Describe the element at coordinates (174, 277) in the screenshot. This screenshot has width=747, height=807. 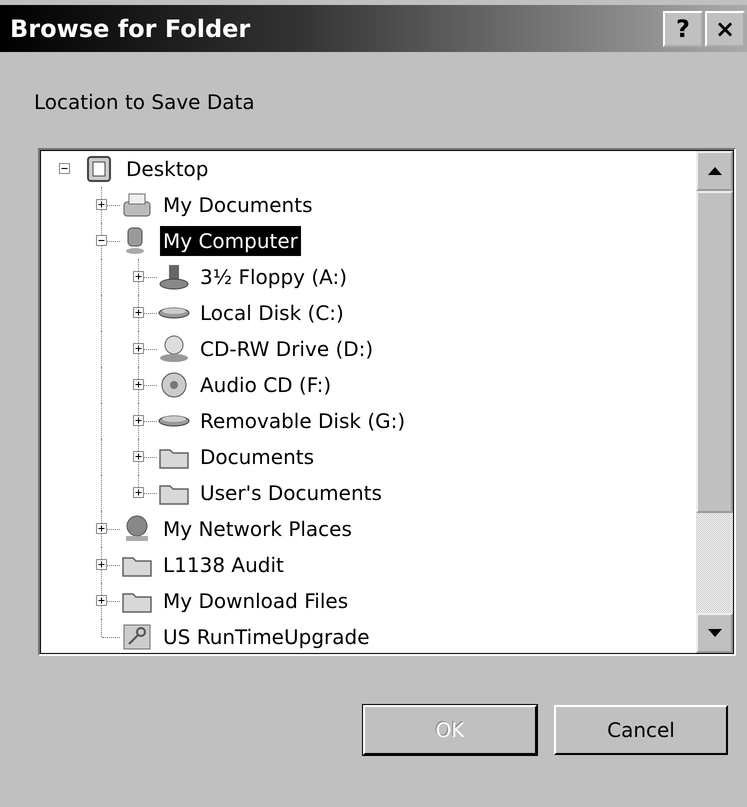
I see `floppy-drive-icon` at that location.